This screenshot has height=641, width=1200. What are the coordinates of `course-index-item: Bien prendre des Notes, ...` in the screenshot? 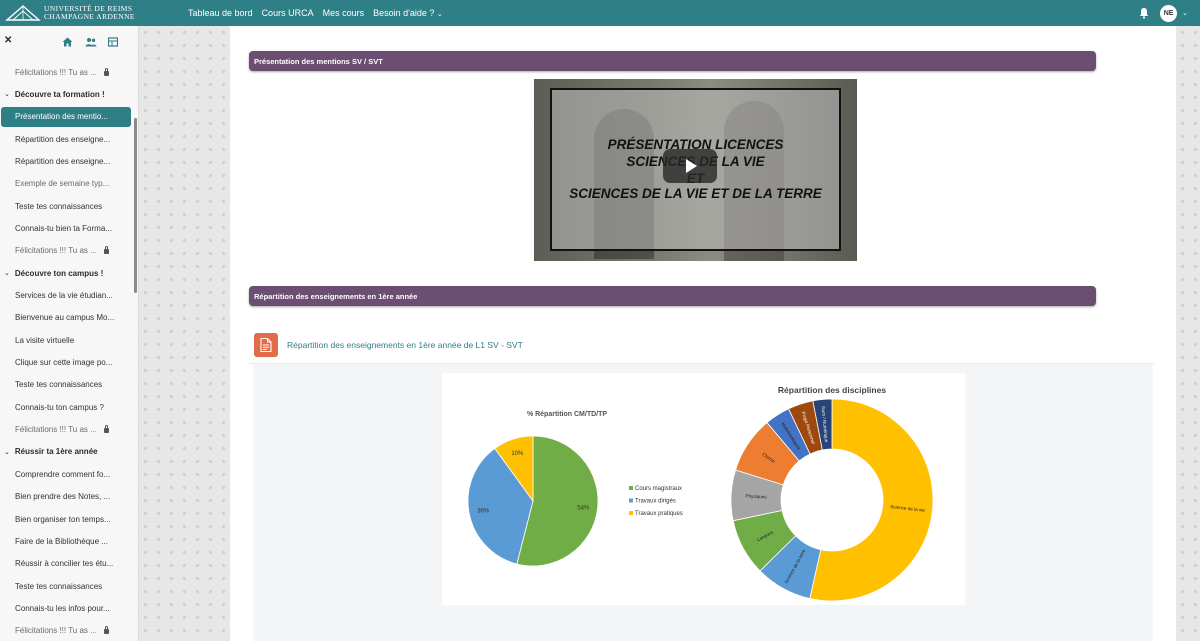 It's located at (66, 497).